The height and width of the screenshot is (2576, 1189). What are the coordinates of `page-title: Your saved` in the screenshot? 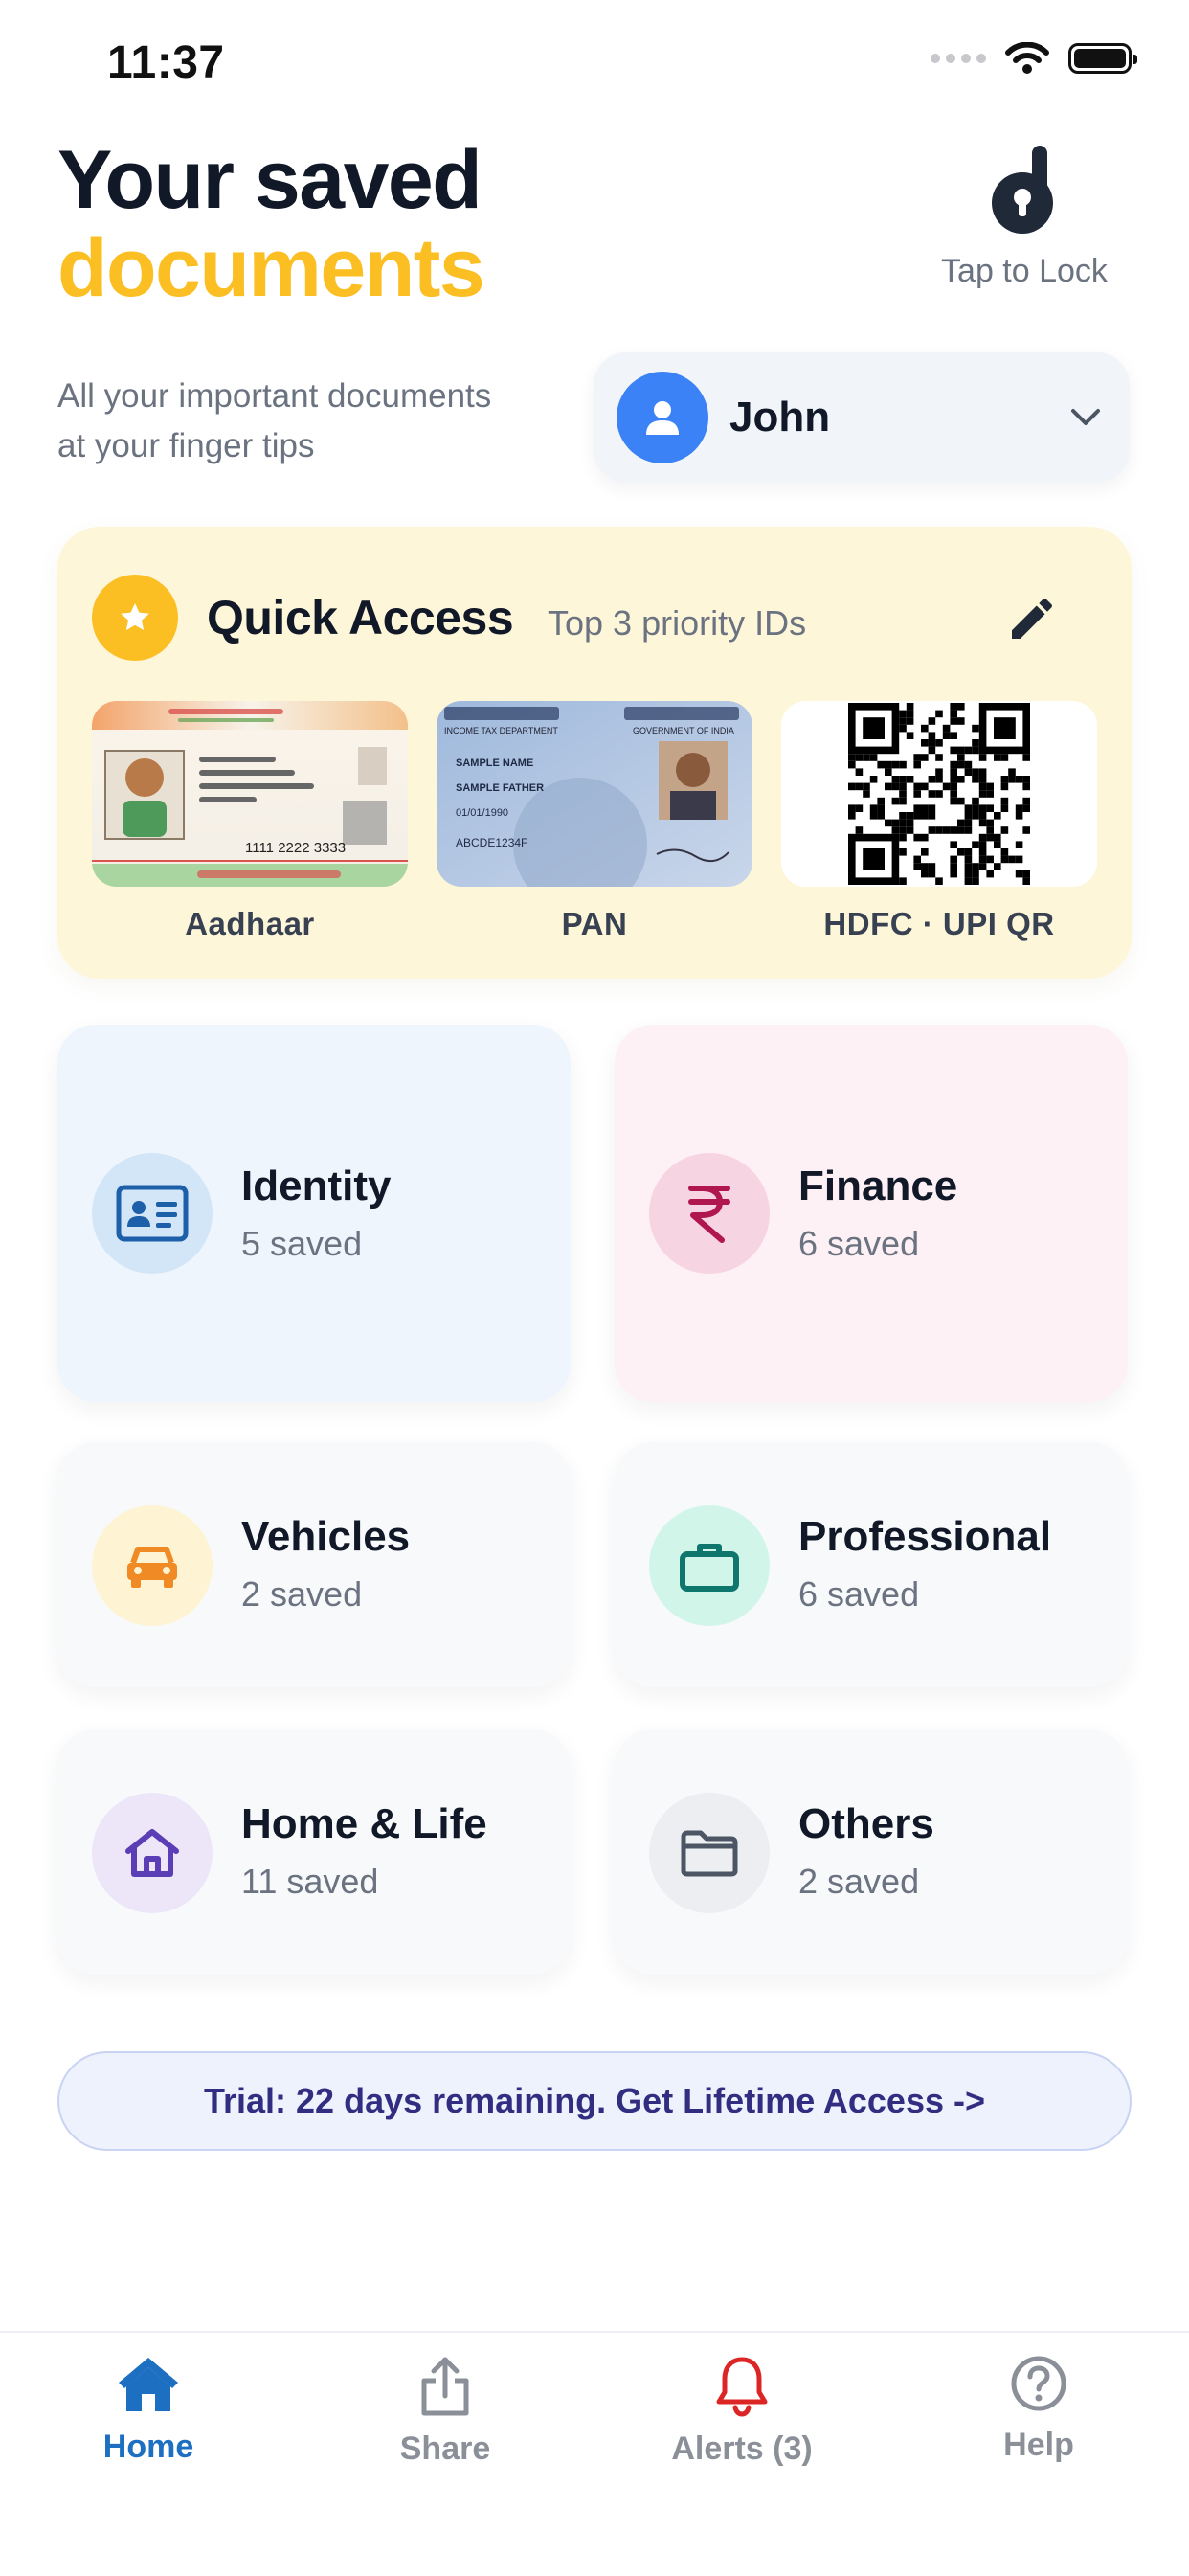 It's located at (269, 180).